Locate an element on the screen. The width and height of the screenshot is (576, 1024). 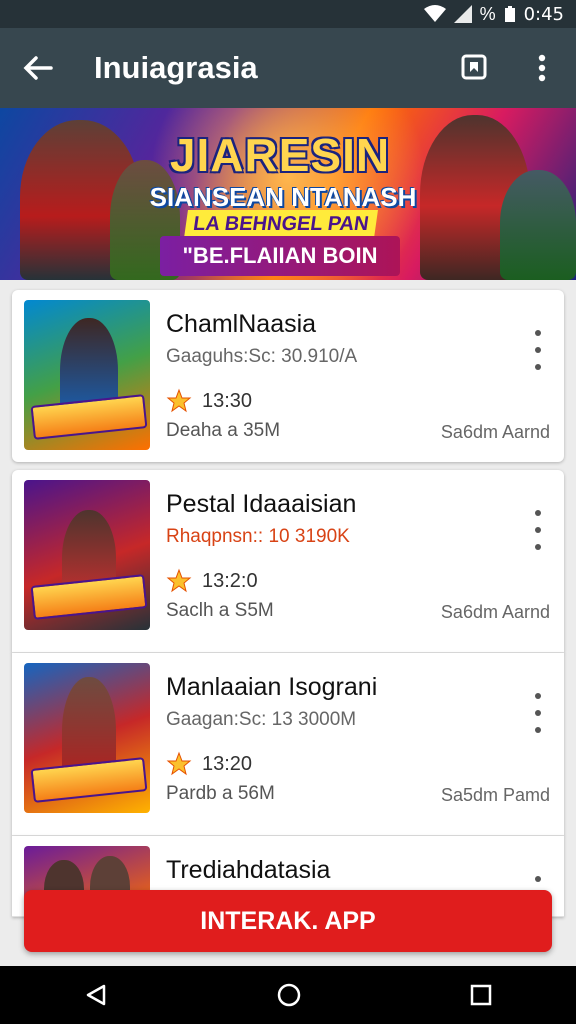
rating-value: 13:2:0 is located at coordinates (230, 580).